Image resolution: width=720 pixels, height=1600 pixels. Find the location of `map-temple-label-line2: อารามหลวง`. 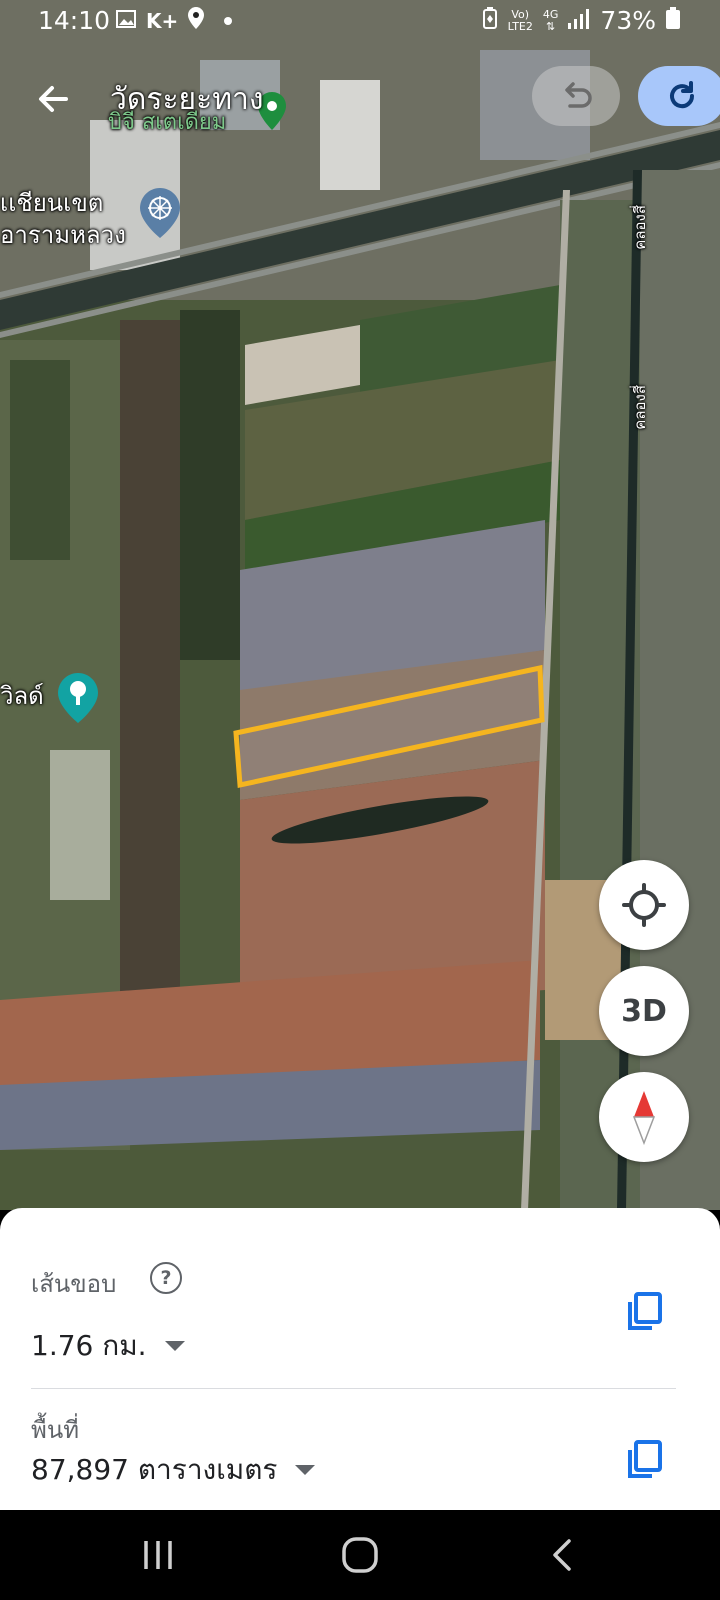

map-temple-label-line2: อารามหลวง is located at coordinates (63, 234).